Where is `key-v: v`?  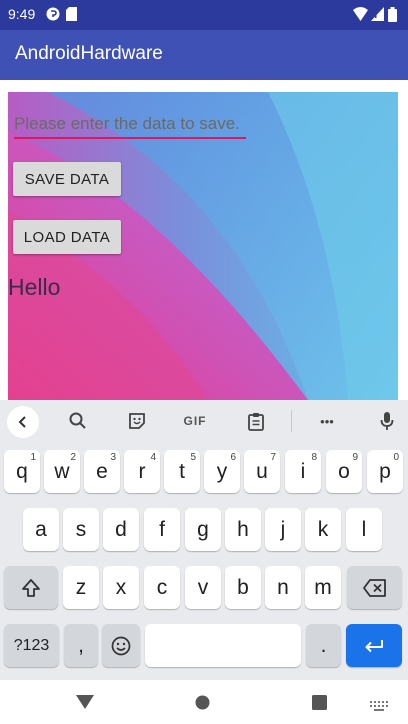
key-v: v is located at coordinates (203, 587).